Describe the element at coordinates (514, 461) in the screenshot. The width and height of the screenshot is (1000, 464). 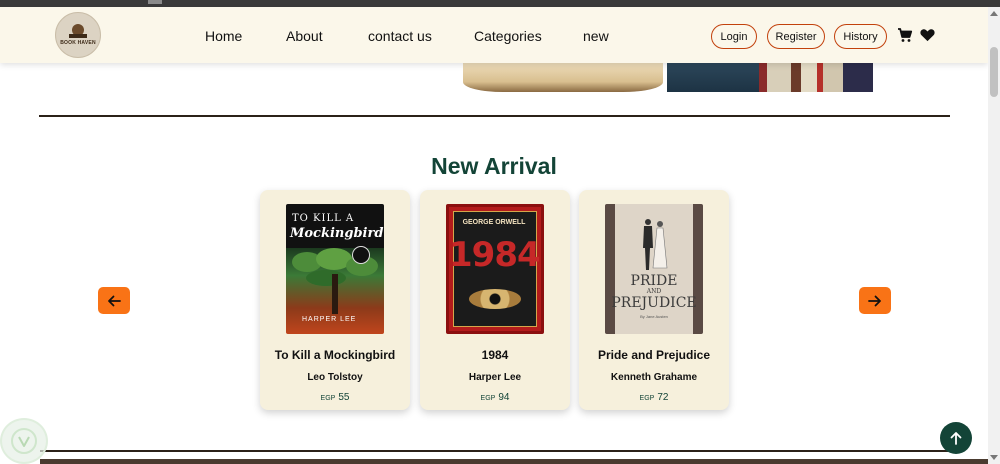
I see `footer-edge` at that location.